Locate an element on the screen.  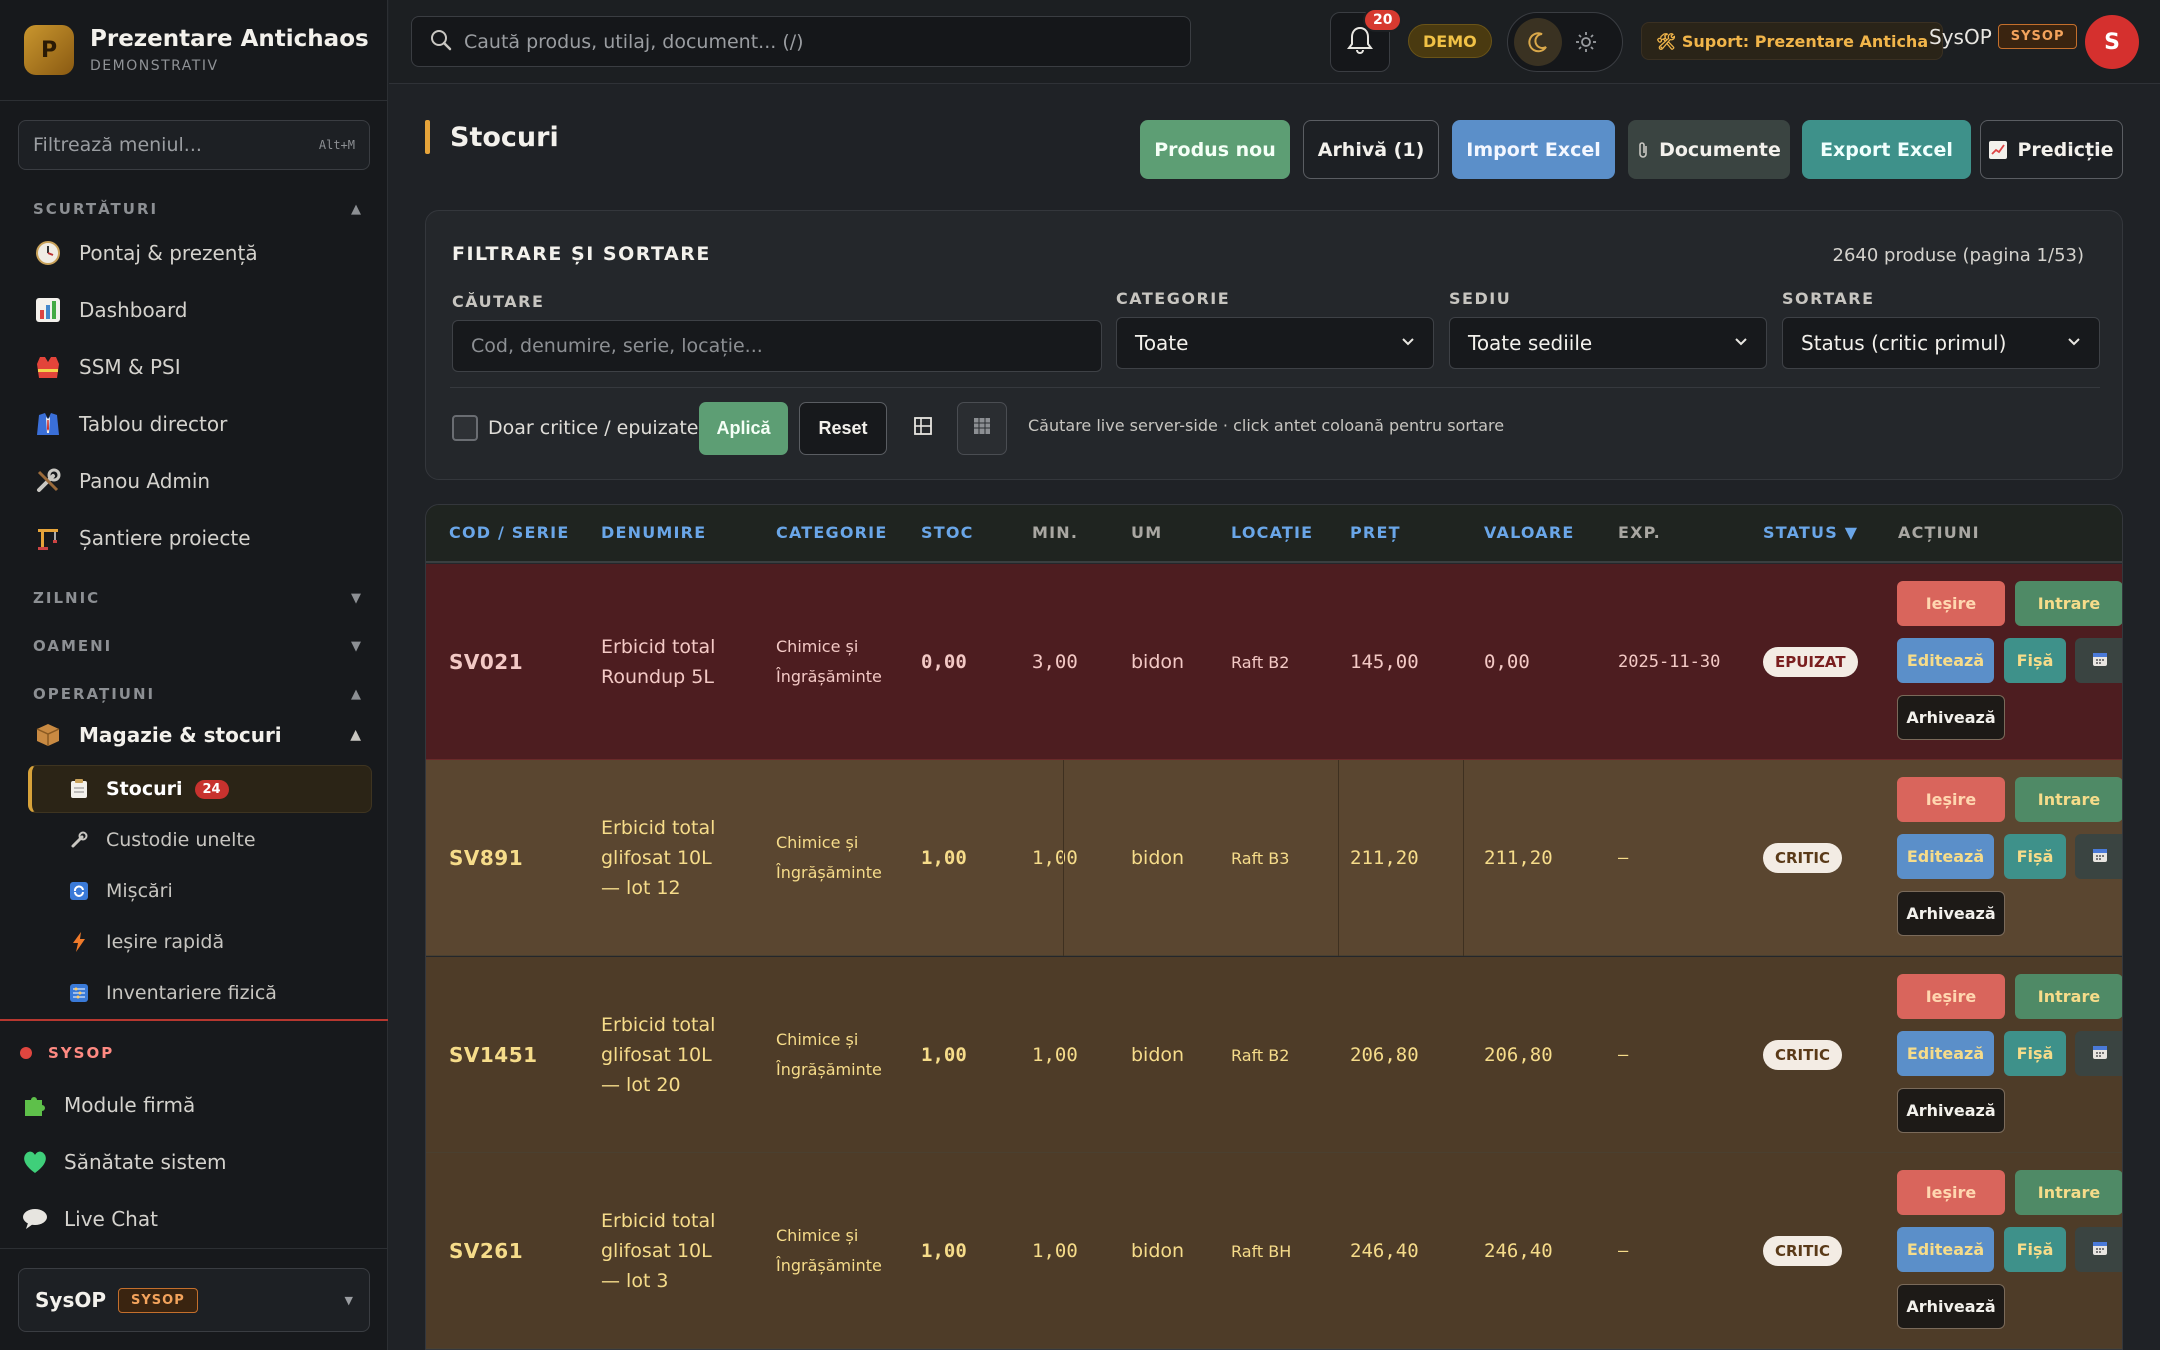
sidebar-item-iesire-rapida: Ieșire rapidă is located at coordinates (200, 942).